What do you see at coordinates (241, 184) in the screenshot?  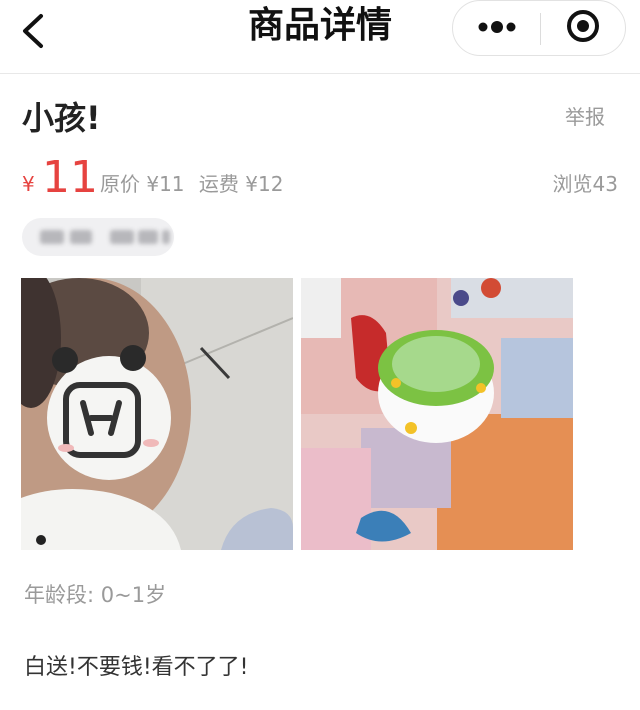 I see `shipping-fee: 运费 ¥12` at bounding box center [241, 184].